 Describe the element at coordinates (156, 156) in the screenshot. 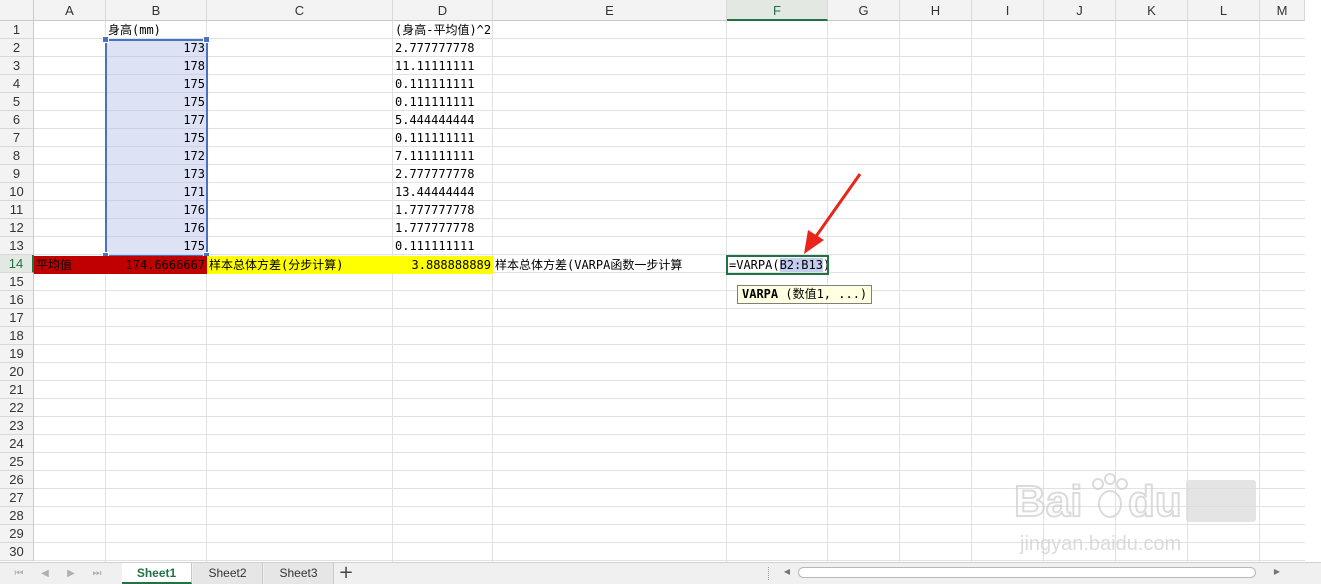

I see `cell-b8: 172` at that location.